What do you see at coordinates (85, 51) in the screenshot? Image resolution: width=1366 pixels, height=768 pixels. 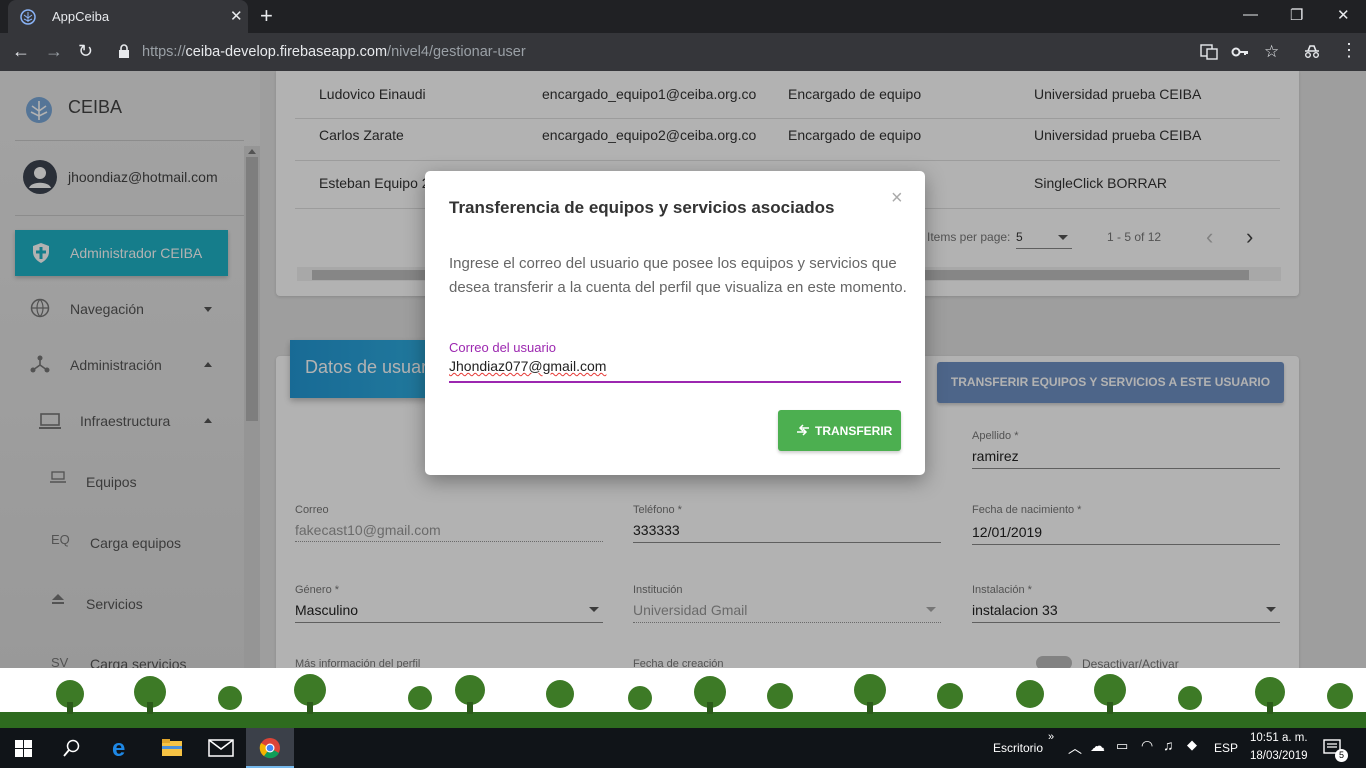 I see `reload-icon: ↻` at bounding box center [85, 51].